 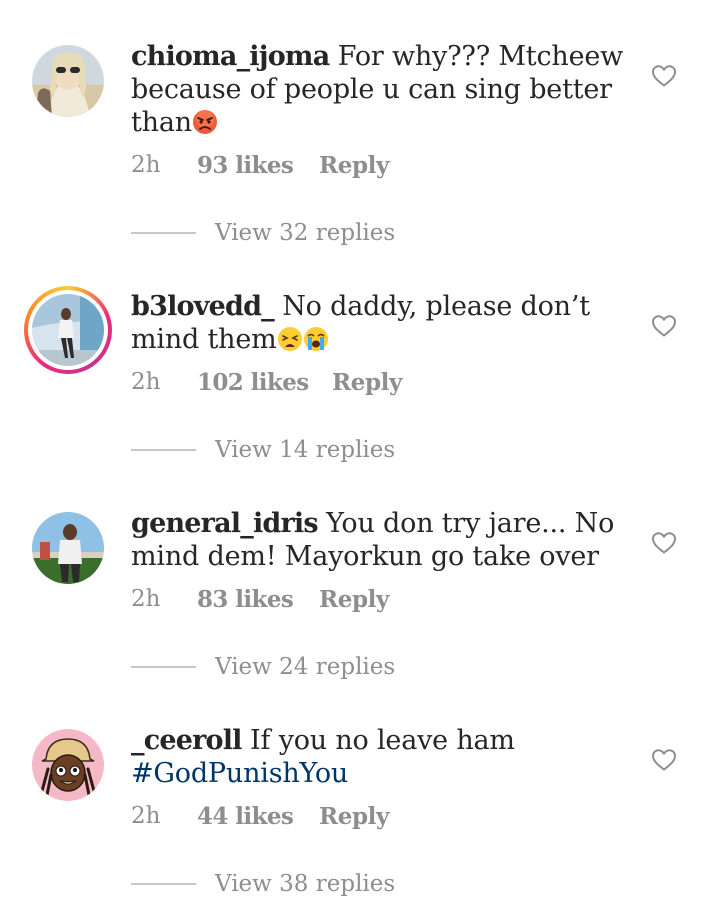 I want to click on weary-face-icon, so click(x=289, y=339).